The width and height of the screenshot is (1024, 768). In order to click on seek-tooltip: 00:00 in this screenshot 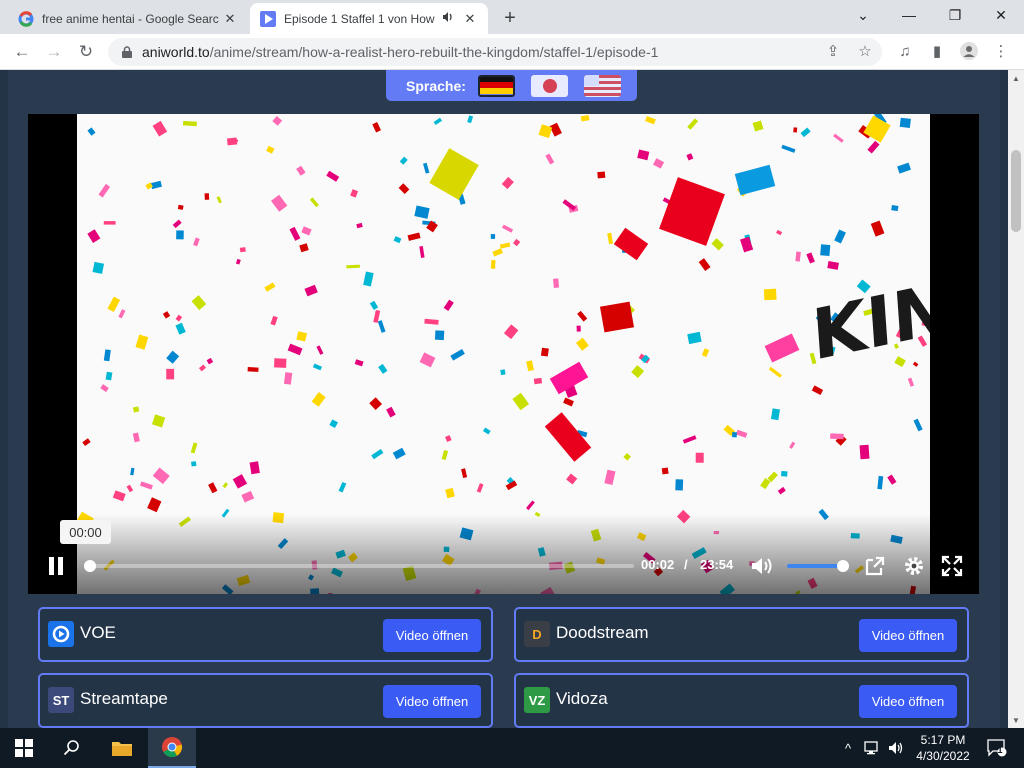, I will do `click(85, 532)`.